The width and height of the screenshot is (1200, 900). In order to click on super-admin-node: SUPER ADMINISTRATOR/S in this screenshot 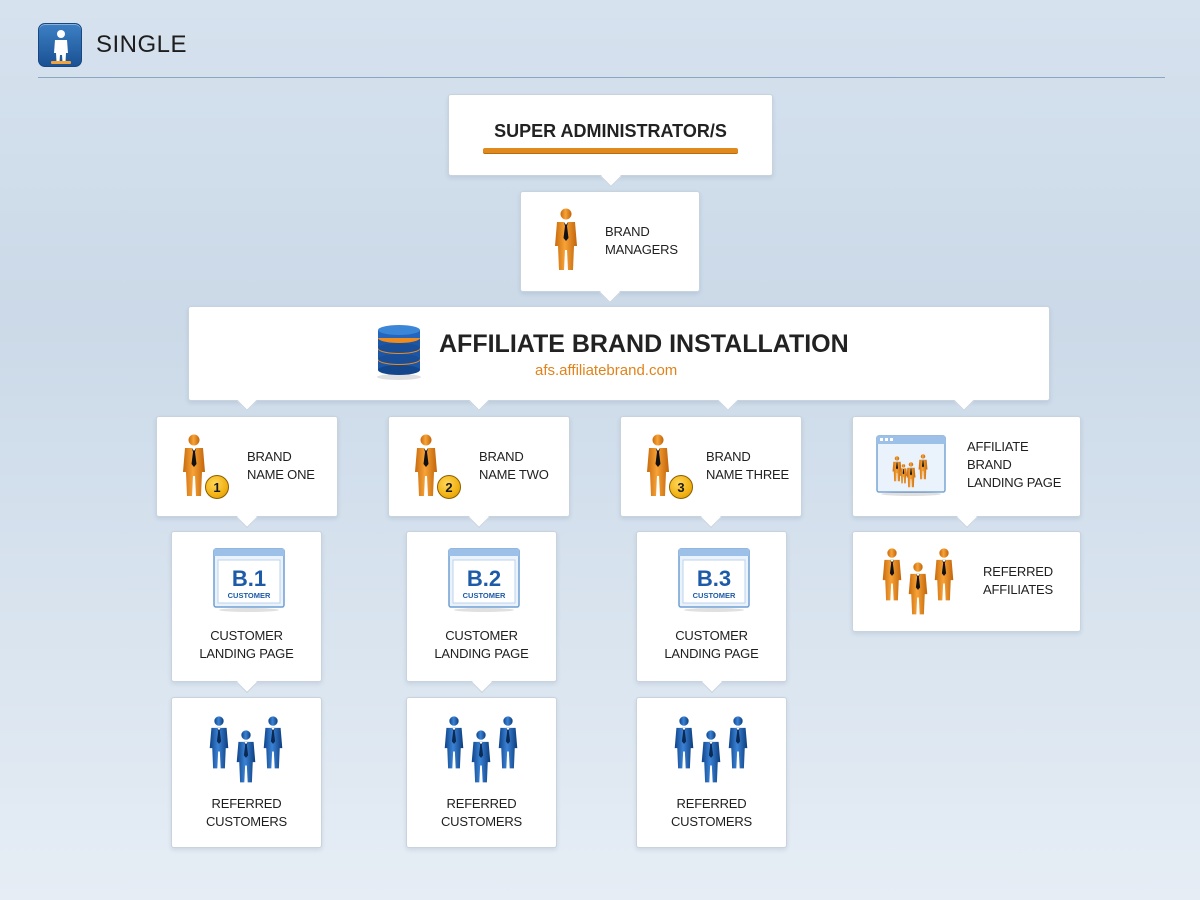, I will do `click(610, 135)`.